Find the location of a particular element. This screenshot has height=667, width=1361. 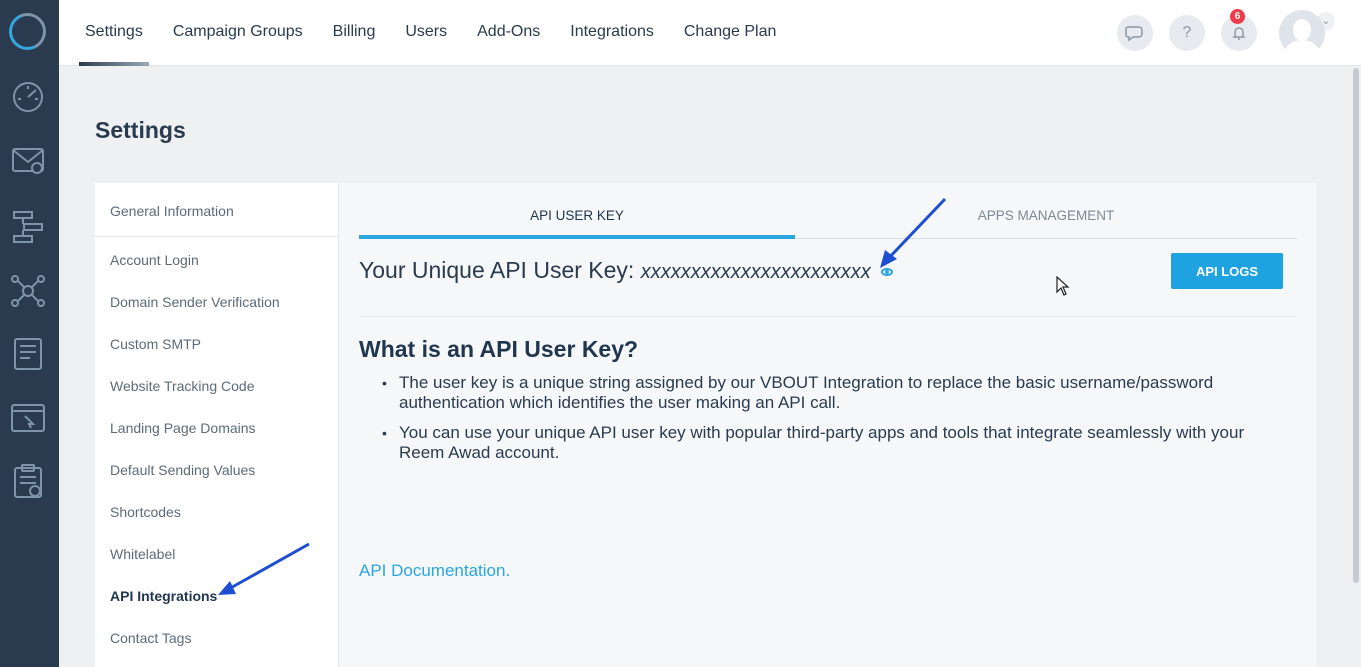

user-avatar is located at coordinates (1302, 33).